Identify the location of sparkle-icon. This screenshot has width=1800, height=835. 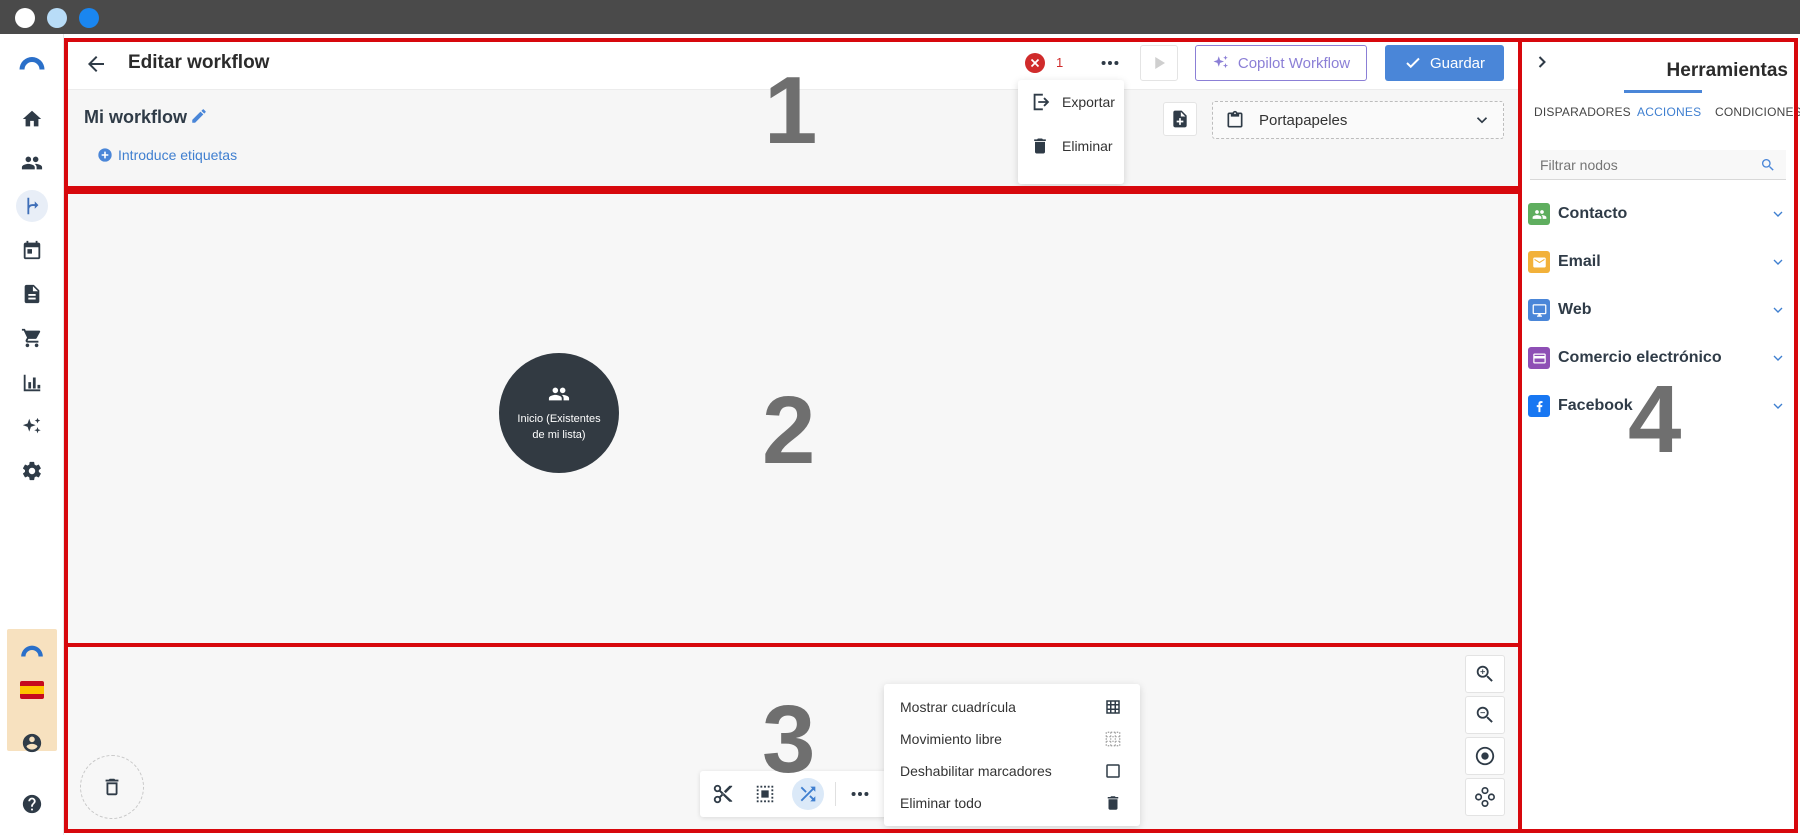
(32, 427).